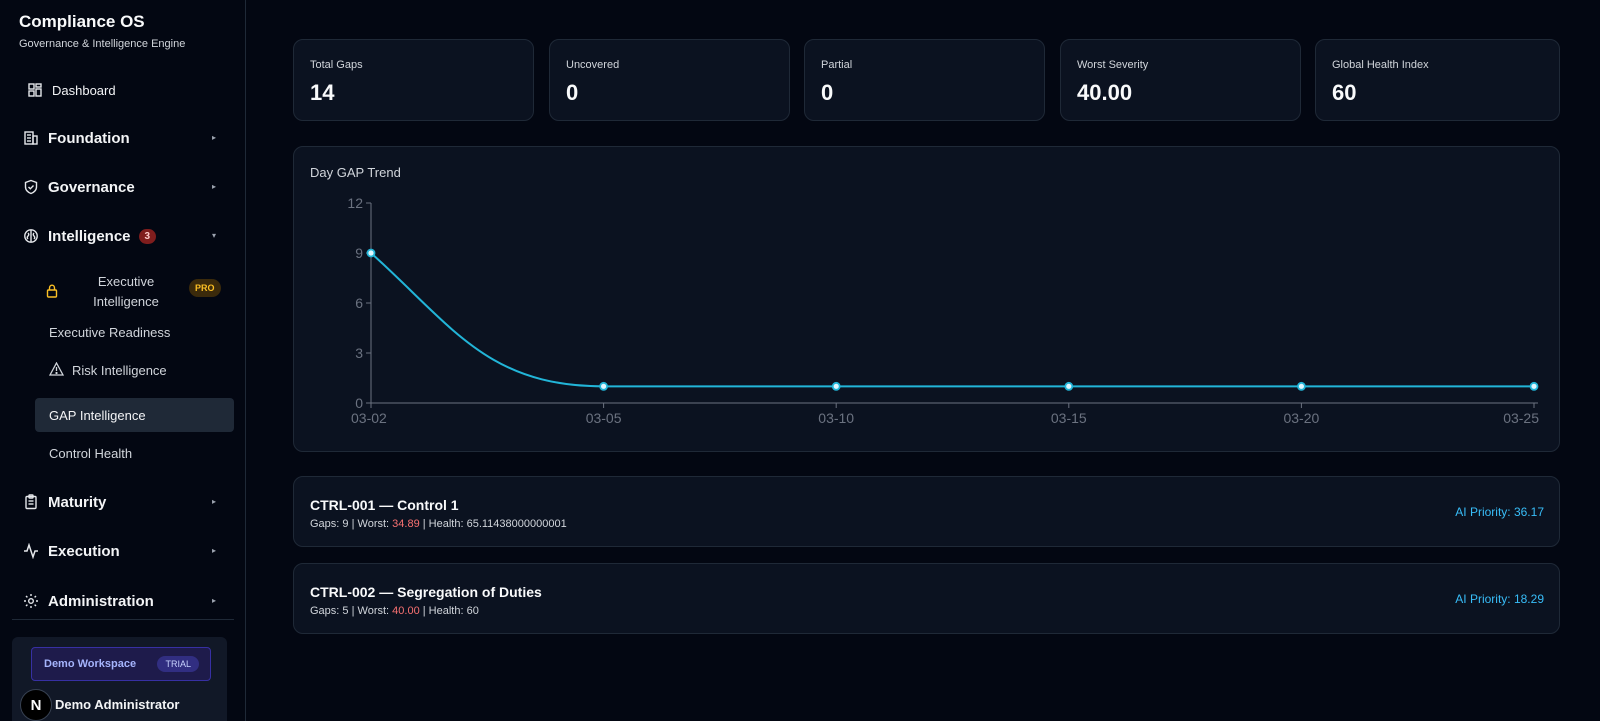 Image resolution: width=1600 pixels, height=721 pixels. What do you see at coordinates (1105, 92) in the screenshot?
I see `stat-value: 40.00` at bounding box center [1105, 92].